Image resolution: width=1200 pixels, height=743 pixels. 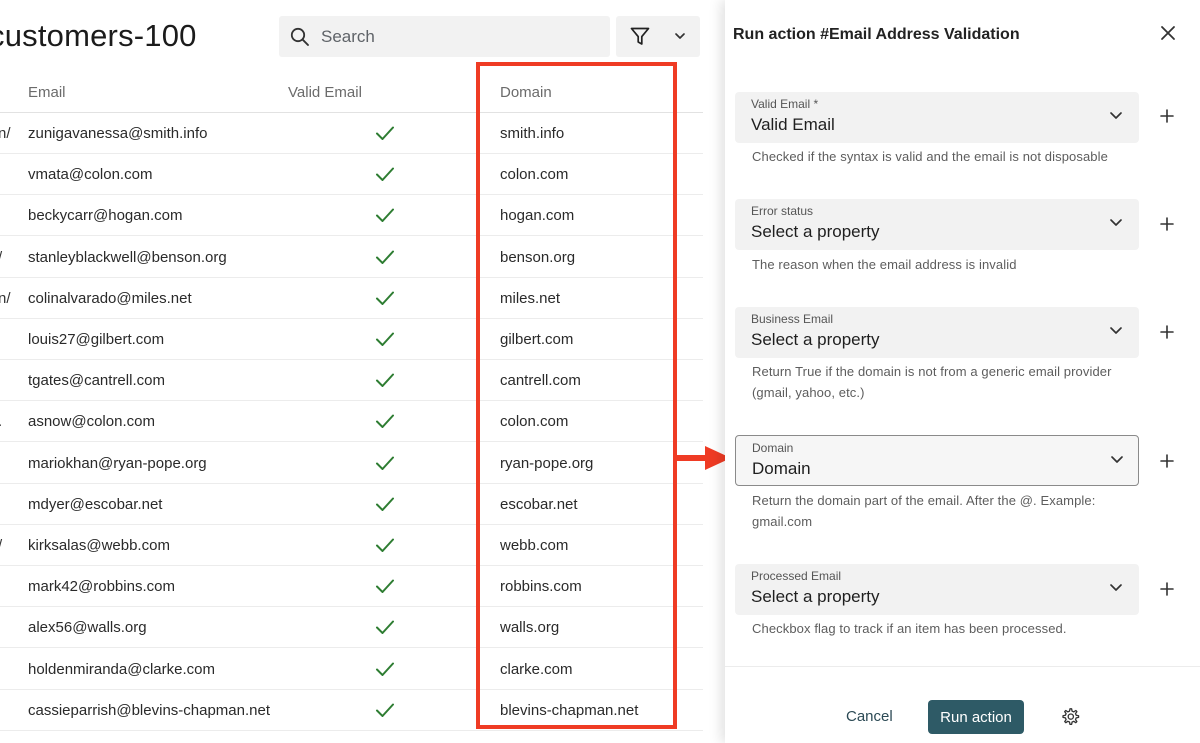 I want to click on cancel-button: Cancel, so click(x=869, y=716).